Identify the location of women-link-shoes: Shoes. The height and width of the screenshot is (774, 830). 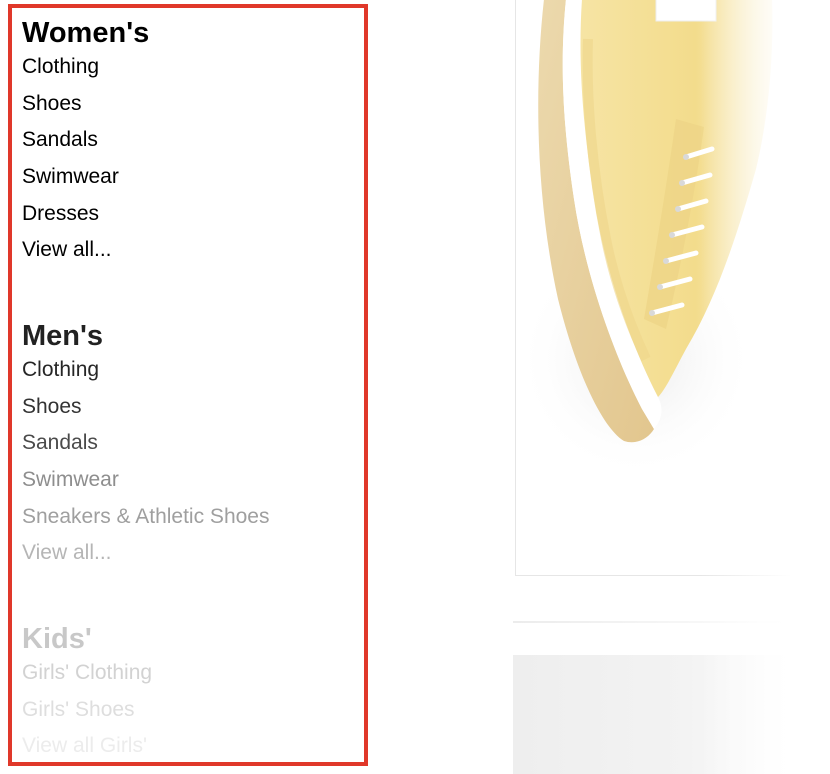
(85, 104).